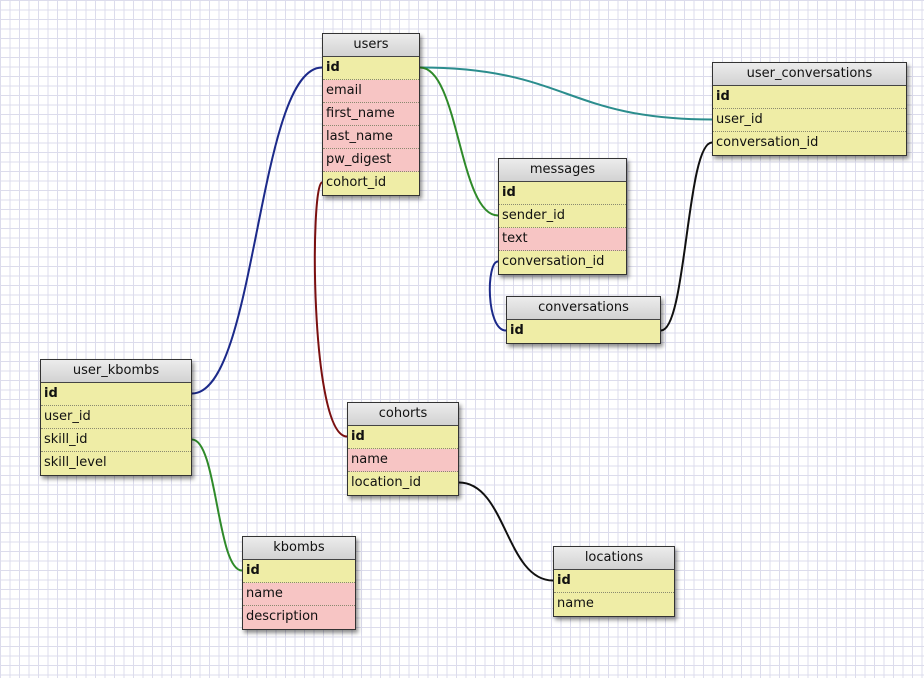 The height and width of the screenshot is (678, 924). Describe the element at coordinates (614, 558) in the screenshot. I see `table-title: locations` at that location.